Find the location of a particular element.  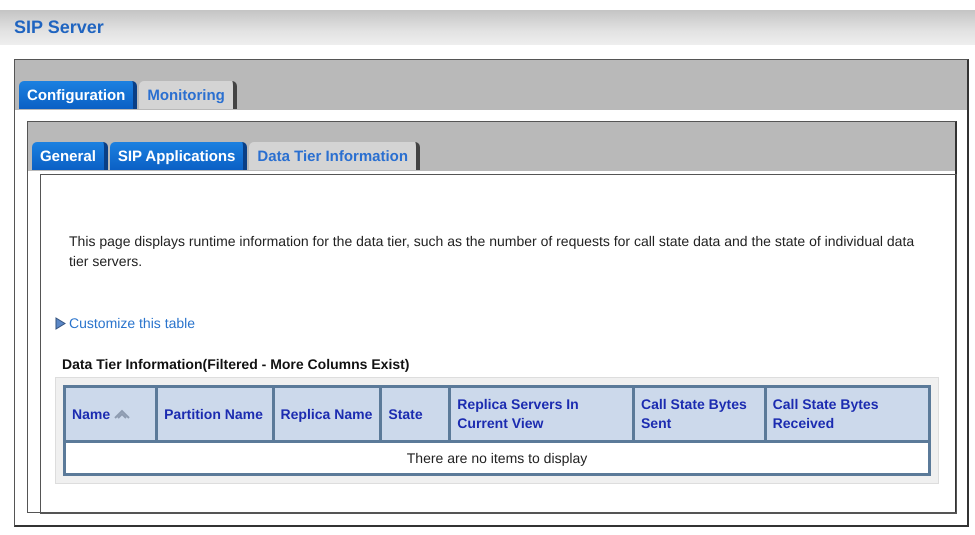

column-header: Replica Name is located at coordinates (327, 414).